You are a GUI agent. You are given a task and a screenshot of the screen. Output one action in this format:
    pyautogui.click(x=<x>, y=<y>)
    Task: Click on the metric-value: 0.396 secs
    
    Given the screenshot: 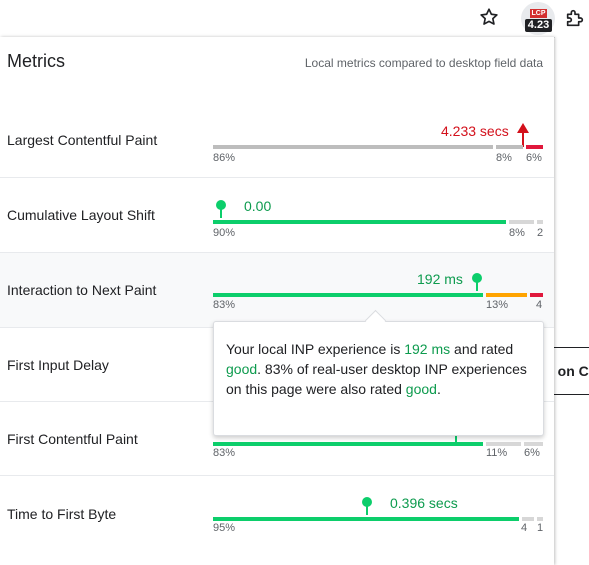 What is the action you would take?
    pyautogui.click(x=424, y=503)
    